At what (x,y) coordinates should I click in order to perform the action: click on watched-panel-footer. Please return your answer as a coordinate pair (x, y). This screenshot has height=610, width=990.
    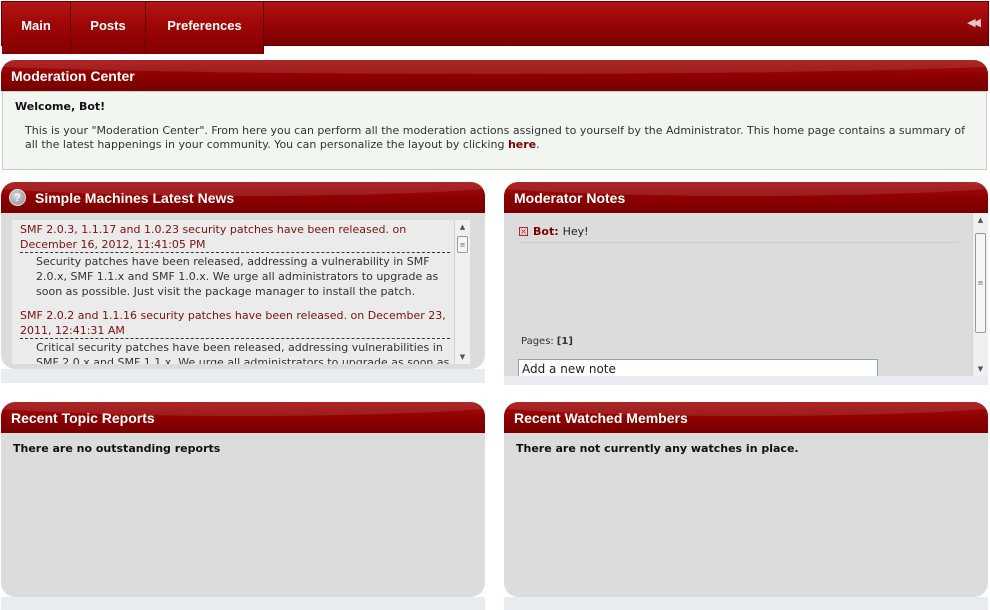
    Looking at the image, I should click on (746, 603).